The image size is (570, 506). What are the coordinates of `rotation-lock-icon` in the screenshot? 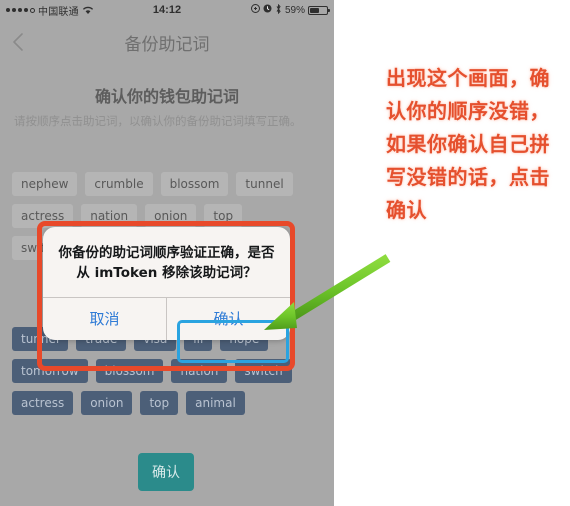 It's located at (255, 10).